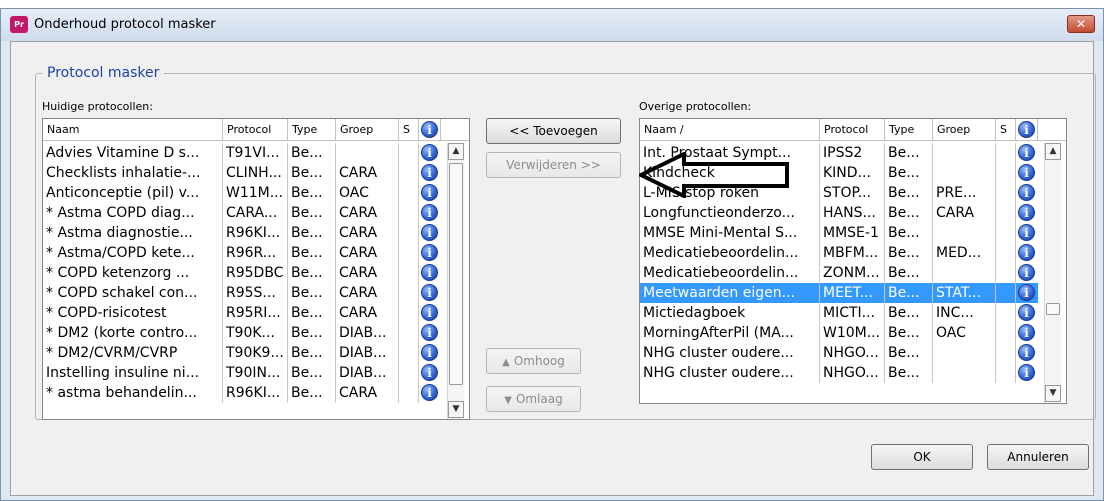 This screenshot has height=501, width=1104. Describe the element at coordinates (242, 253) in the screenshot. I see `table-row: * Astma/COPD kete... R96R... Be... CARA i` at that location.